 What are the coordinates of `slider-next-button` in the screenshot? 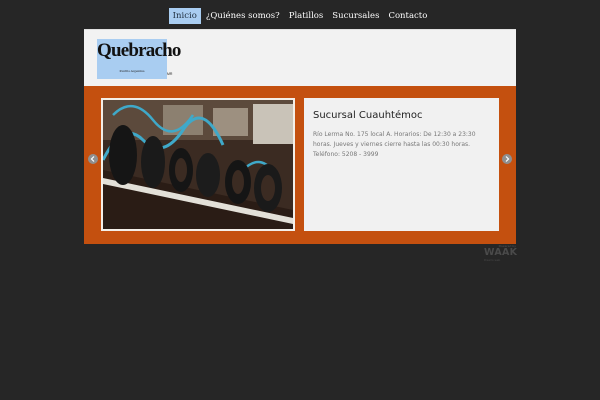 It's located at (507, 159).